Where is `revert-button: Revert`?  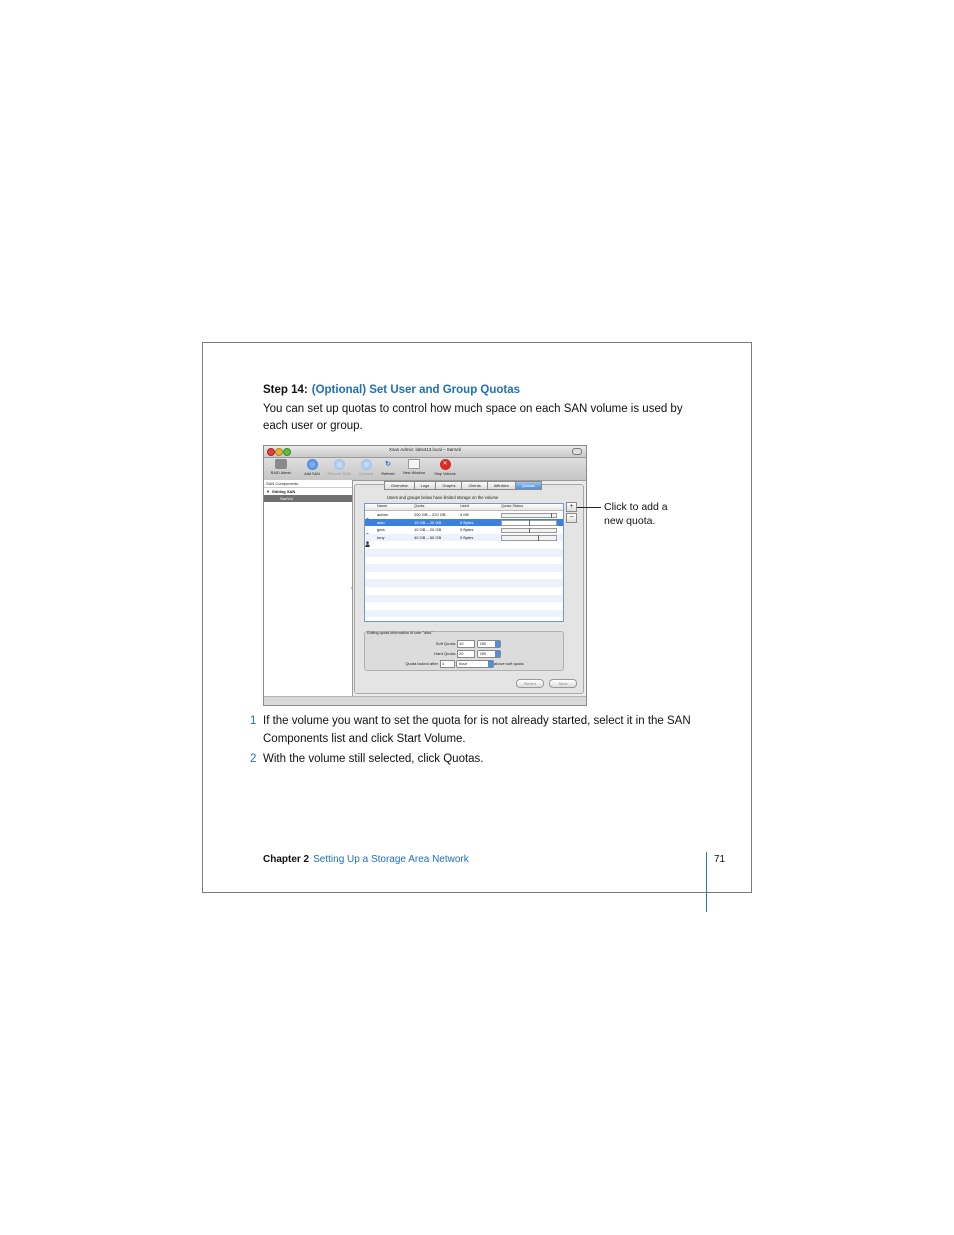
revert-button: Revert is located at coordinates (530, 683).